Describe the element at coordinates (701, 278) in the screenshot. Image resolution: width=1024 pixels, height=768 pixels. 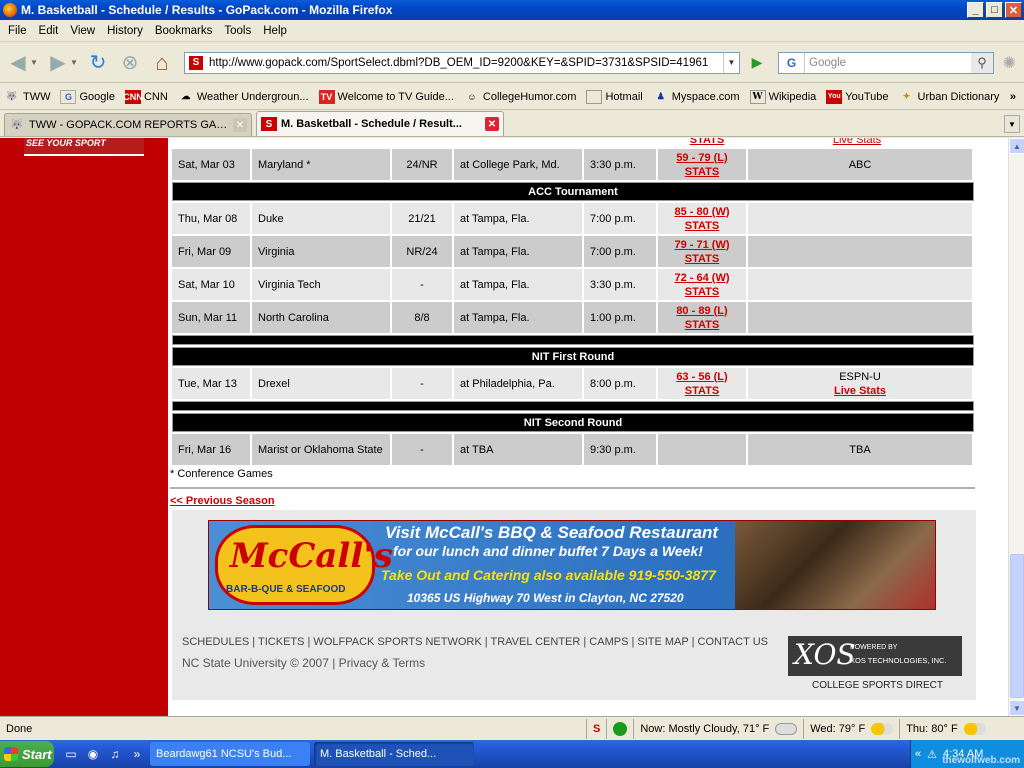
I see `result-link: 72 - 64 (W)` at that location.